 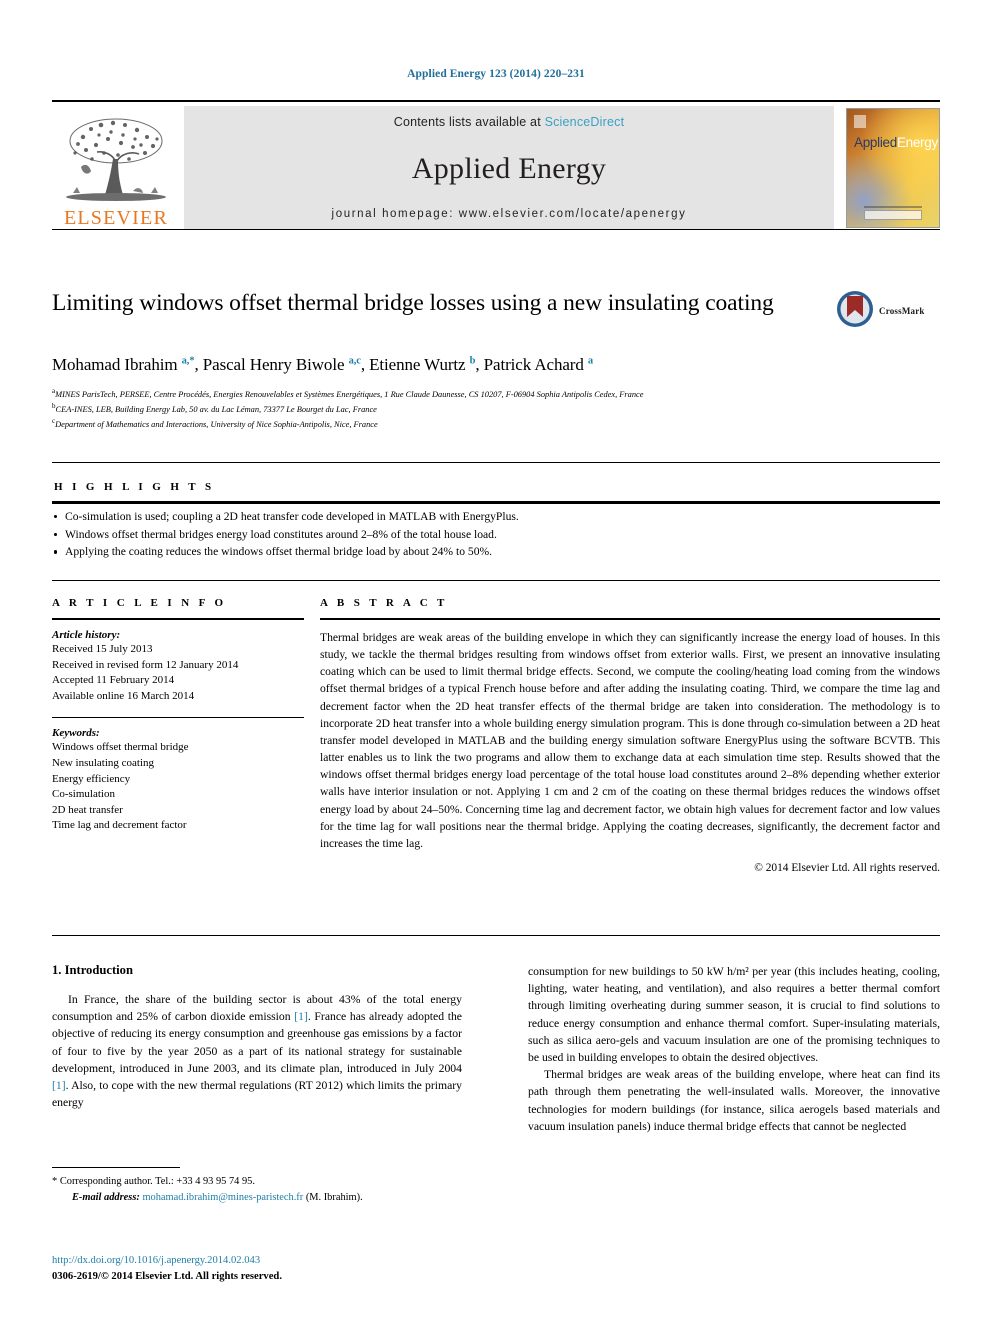 I want to click on crossmark-icon, so click(x=855, y=311).